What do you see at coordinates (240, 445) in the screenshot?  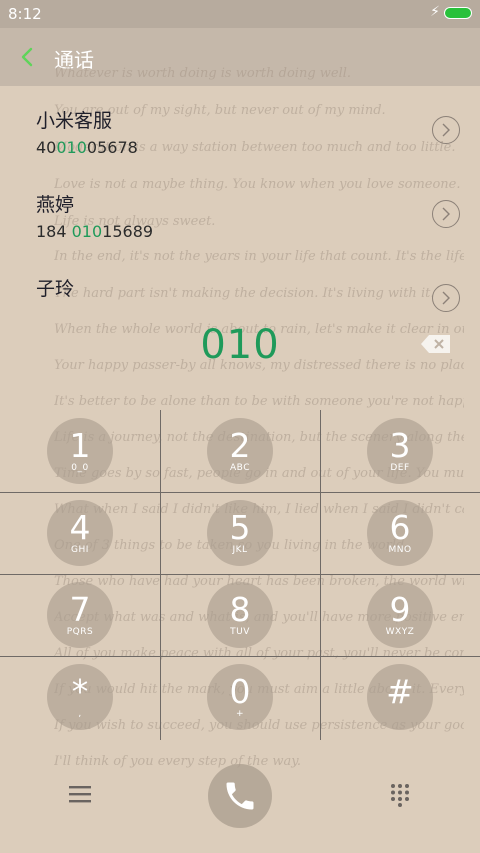 I see `key-digit: 2` at bounding box center [240, 445].